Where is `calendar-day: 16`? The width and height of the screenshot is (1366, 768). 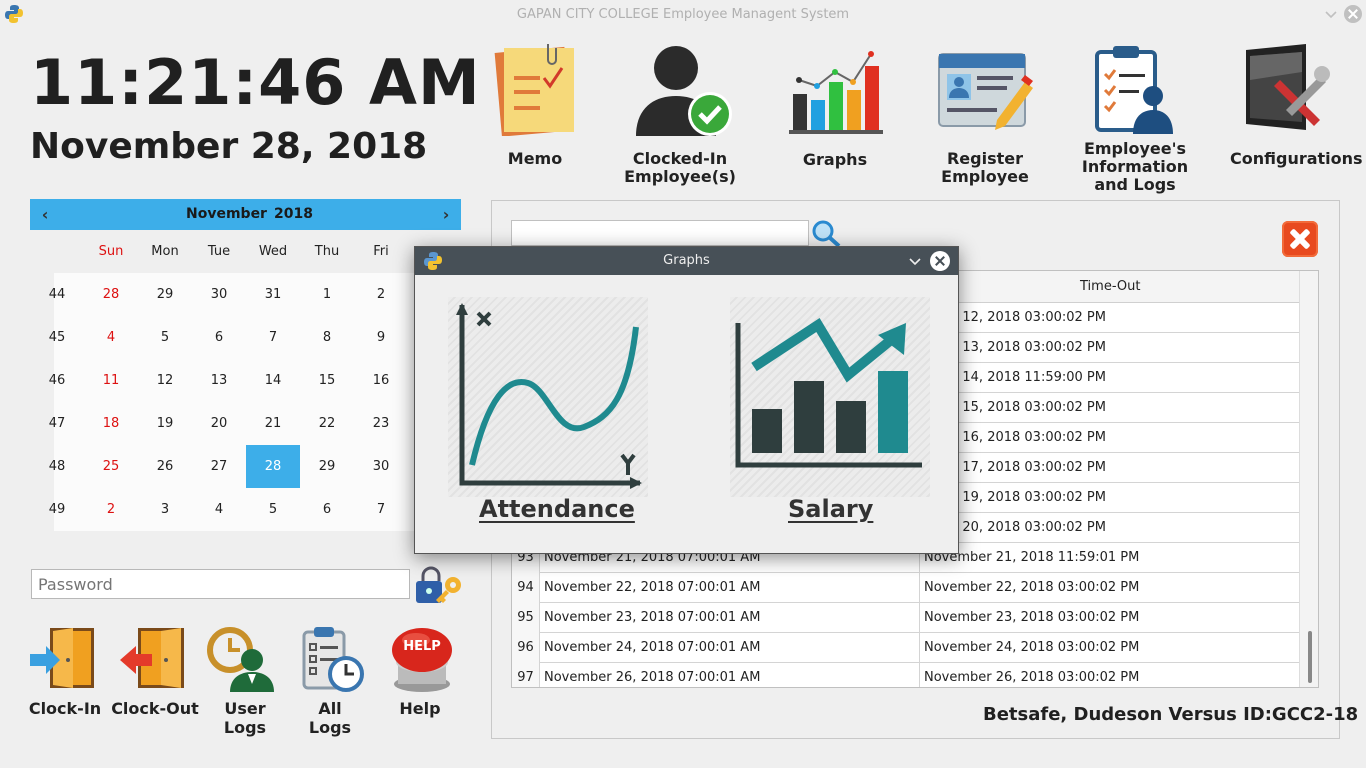
calendar-day: 16 is located at coordinates (381, 380).